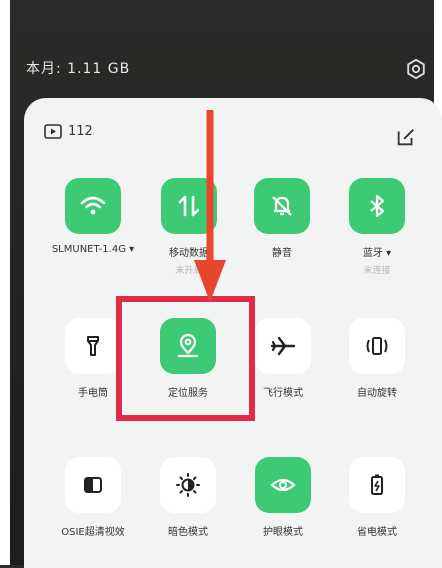 The image size is (442, 568). Describe the element at coordinates (377, 485) in the screenshot. I see `battery-saver-icon` at that location.